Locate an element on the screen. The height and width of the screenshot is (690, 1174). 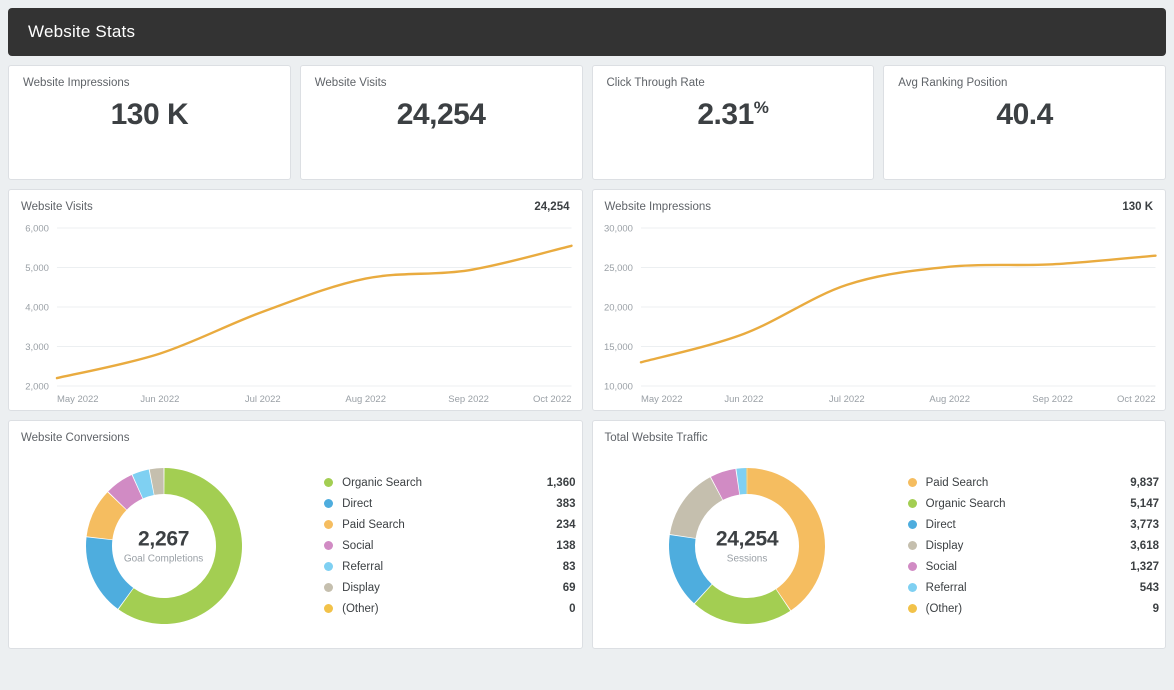
kpi-suffix: % is located at coordinates (761, 107).